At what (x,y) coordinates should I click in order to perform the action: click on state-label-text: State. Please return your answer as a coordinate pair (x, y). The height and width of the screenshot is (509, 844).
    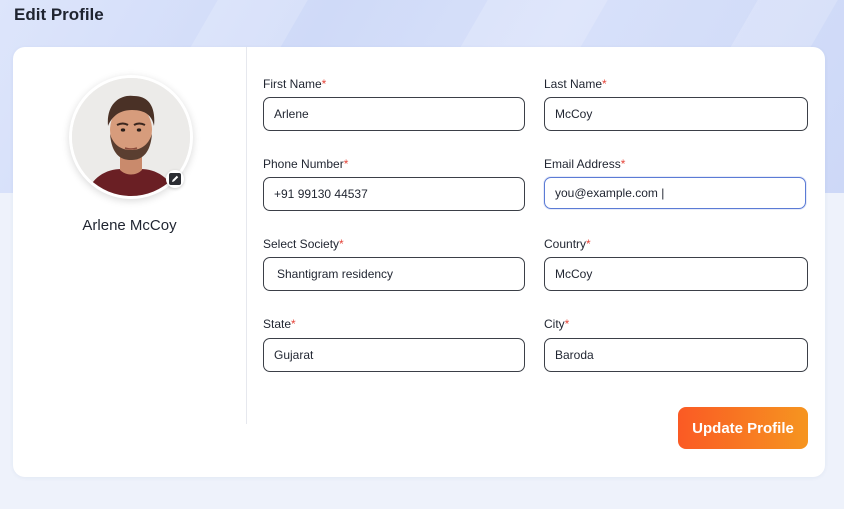
    Looking at the image, I should click on (277, 324).